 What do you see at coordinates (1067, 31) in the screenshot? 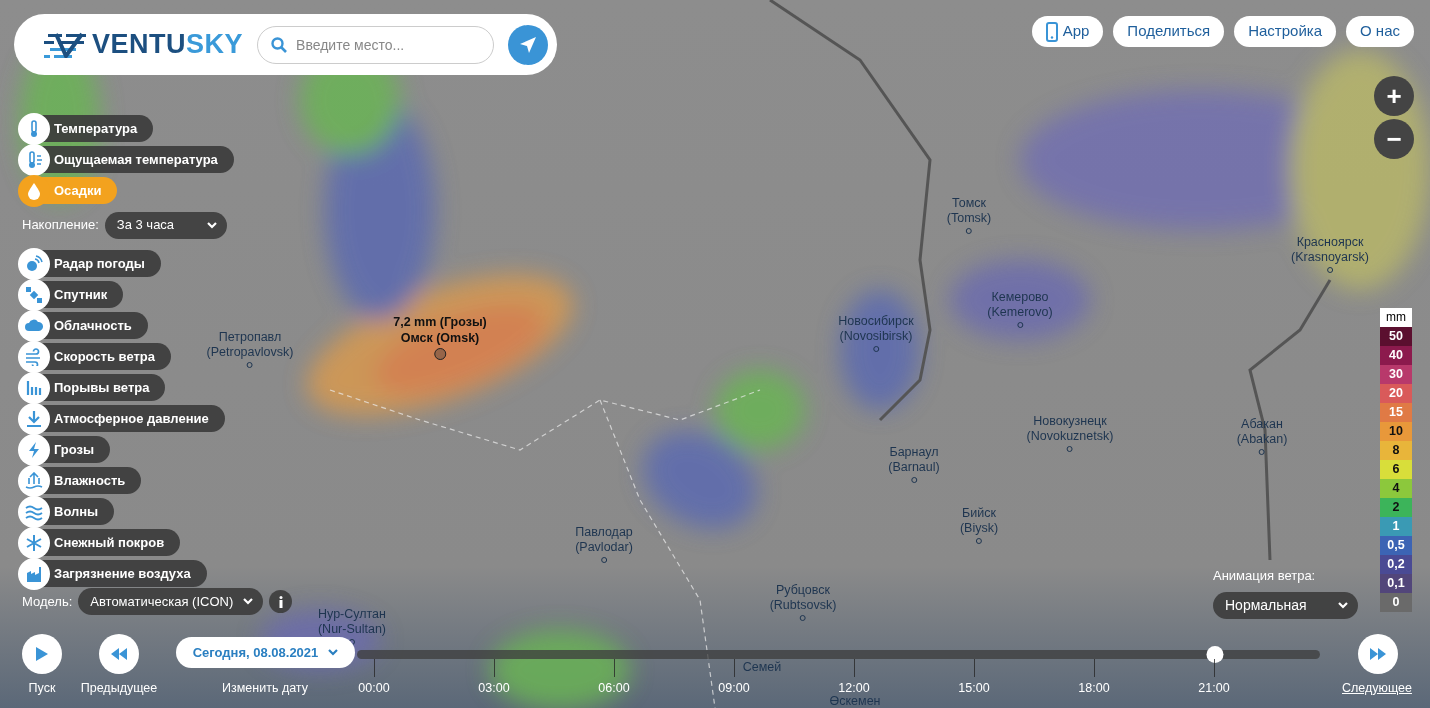
I see `nav-button: App` at bounding box center [1067, 31].